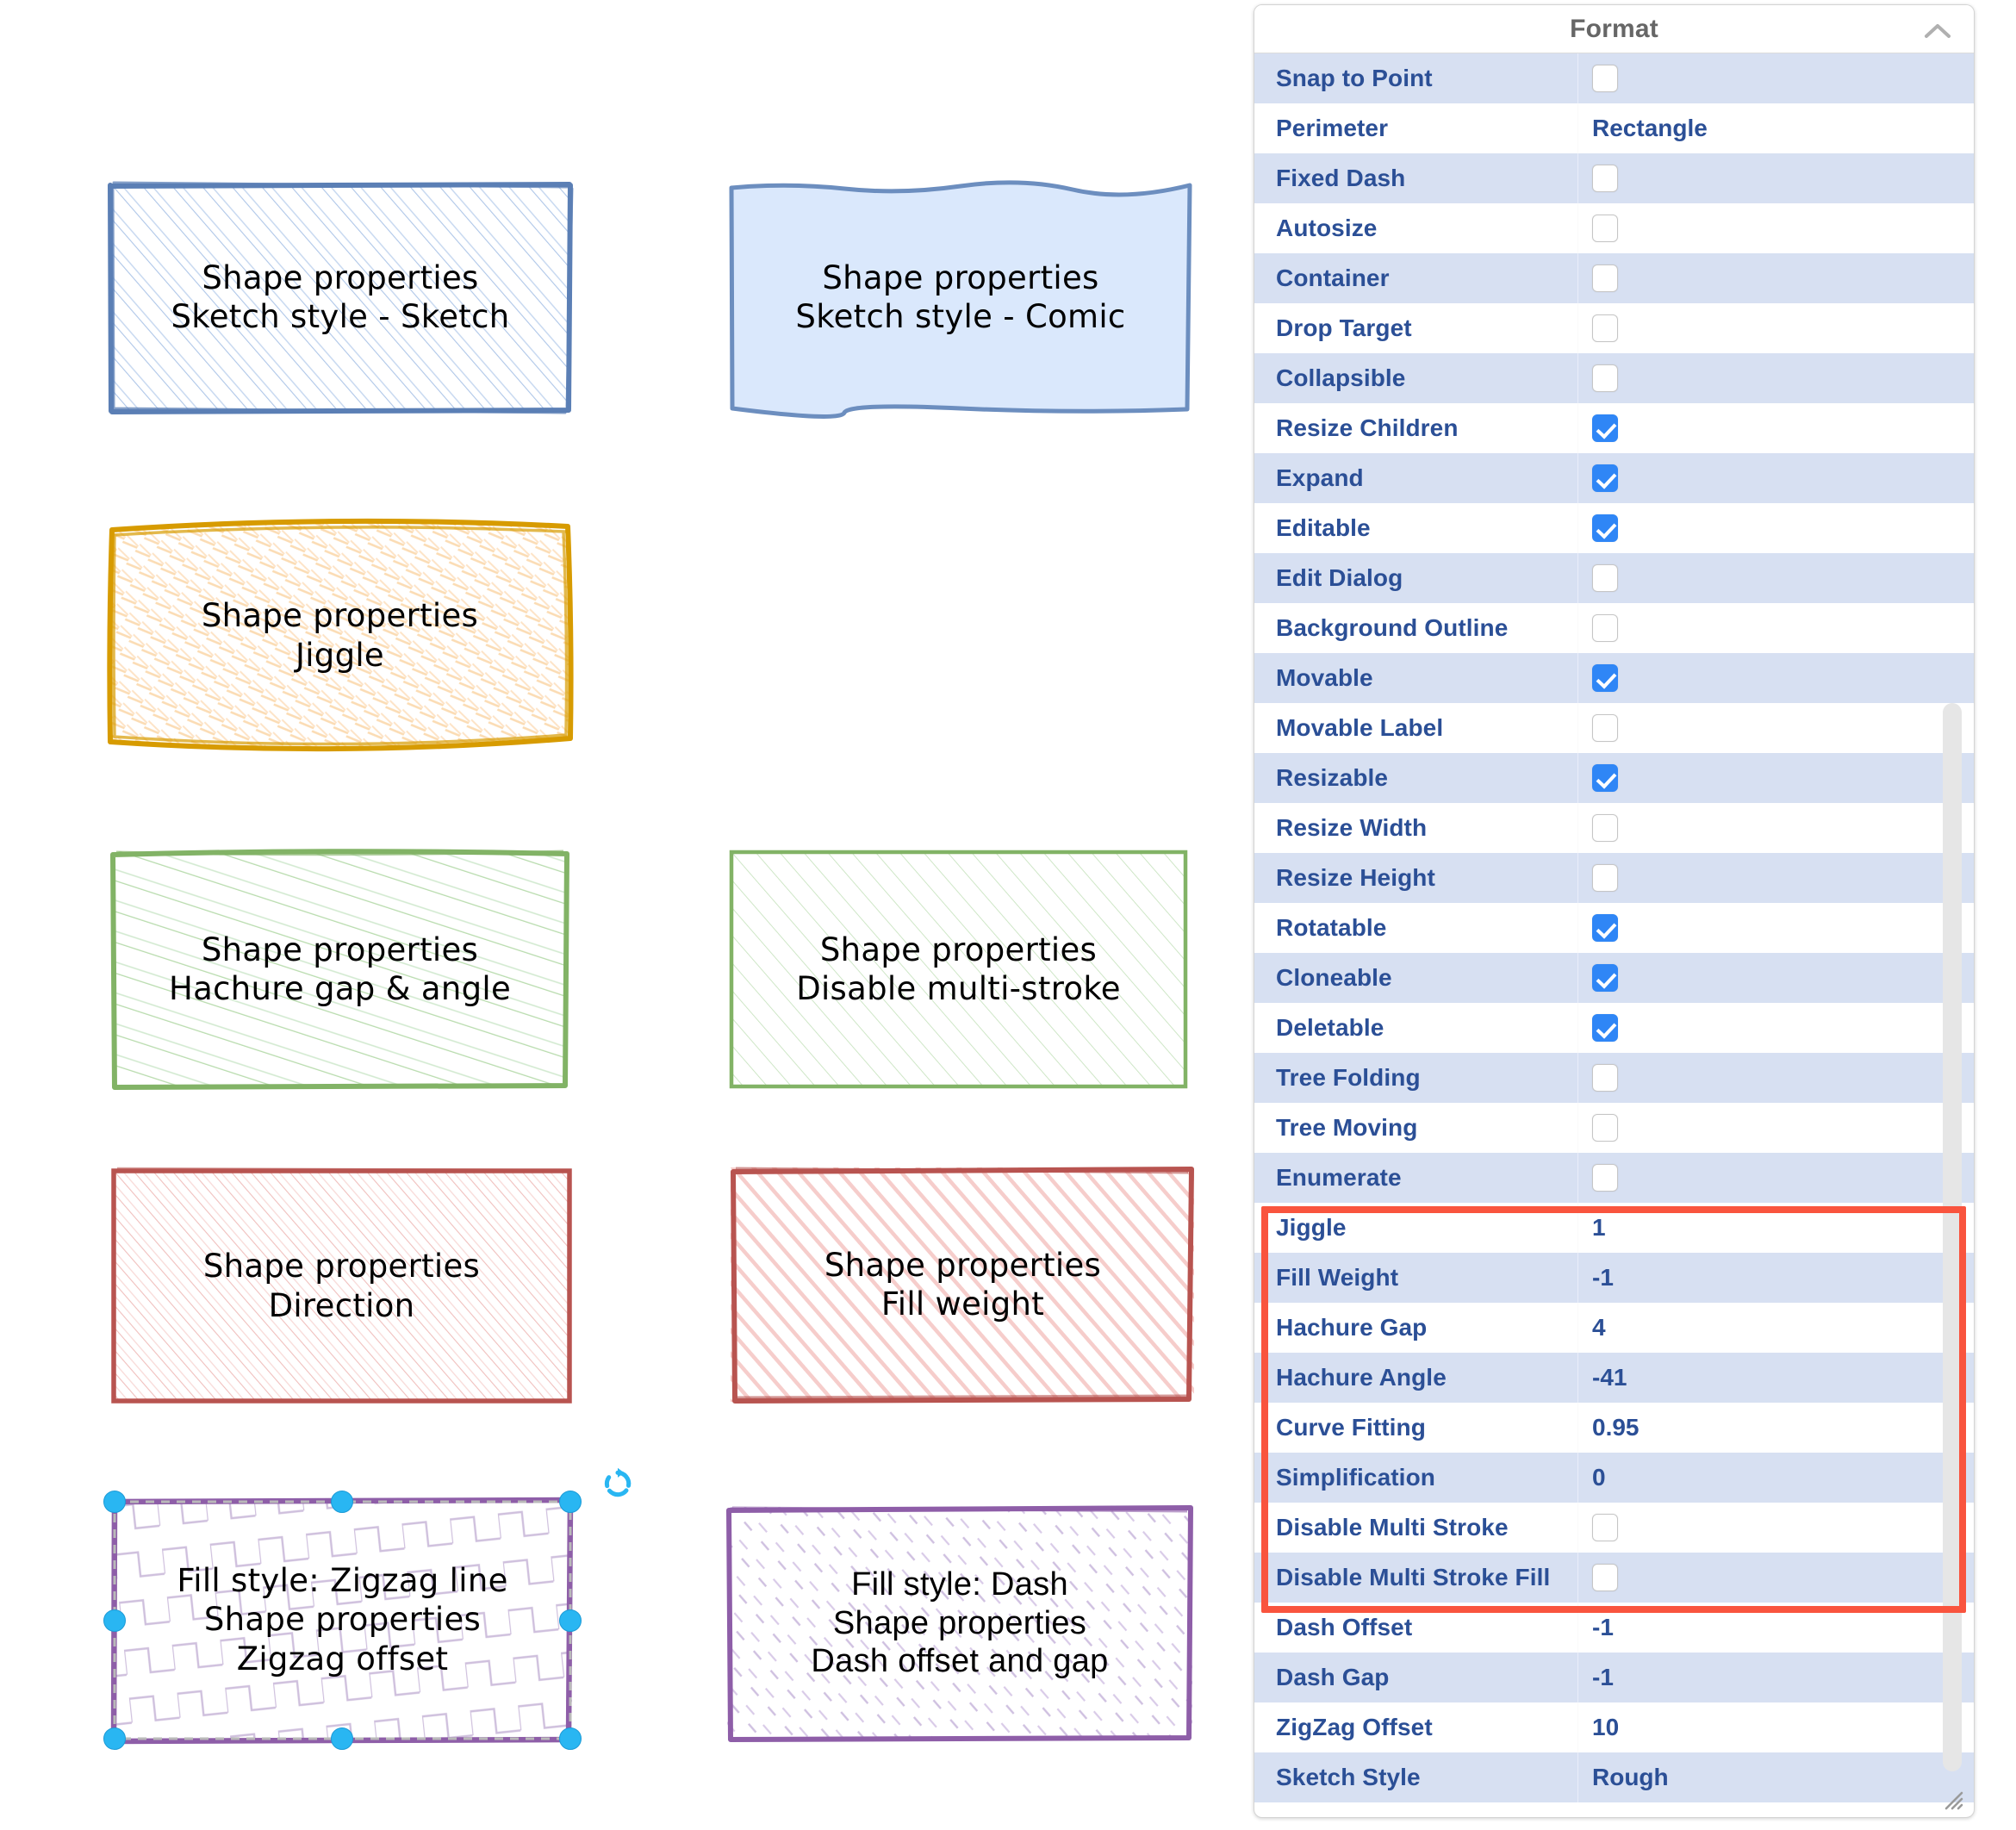  Describe the element at coordinates (570, 1502) in the screenshot. I see `resize-handle-ne` at that location.